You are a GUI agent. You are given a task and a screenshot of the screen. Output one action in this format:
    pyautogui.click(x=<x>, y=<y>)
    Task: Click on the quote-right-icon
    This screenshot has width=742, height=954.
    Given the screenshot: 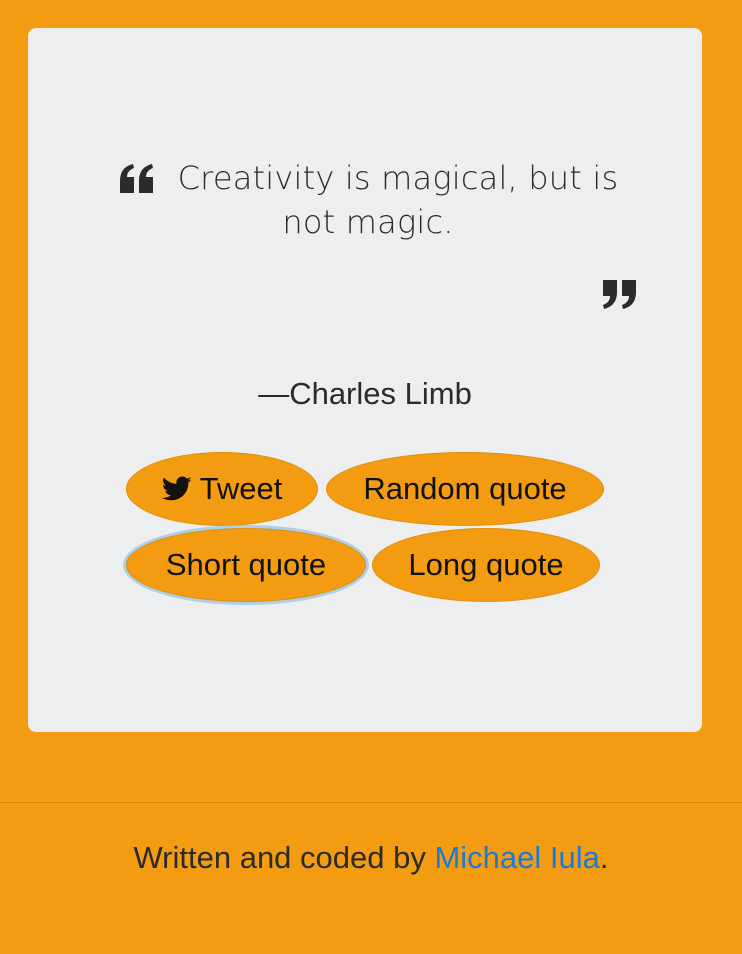 What is the action you would take?
    pyautogui.click(x=619, y=294)
    